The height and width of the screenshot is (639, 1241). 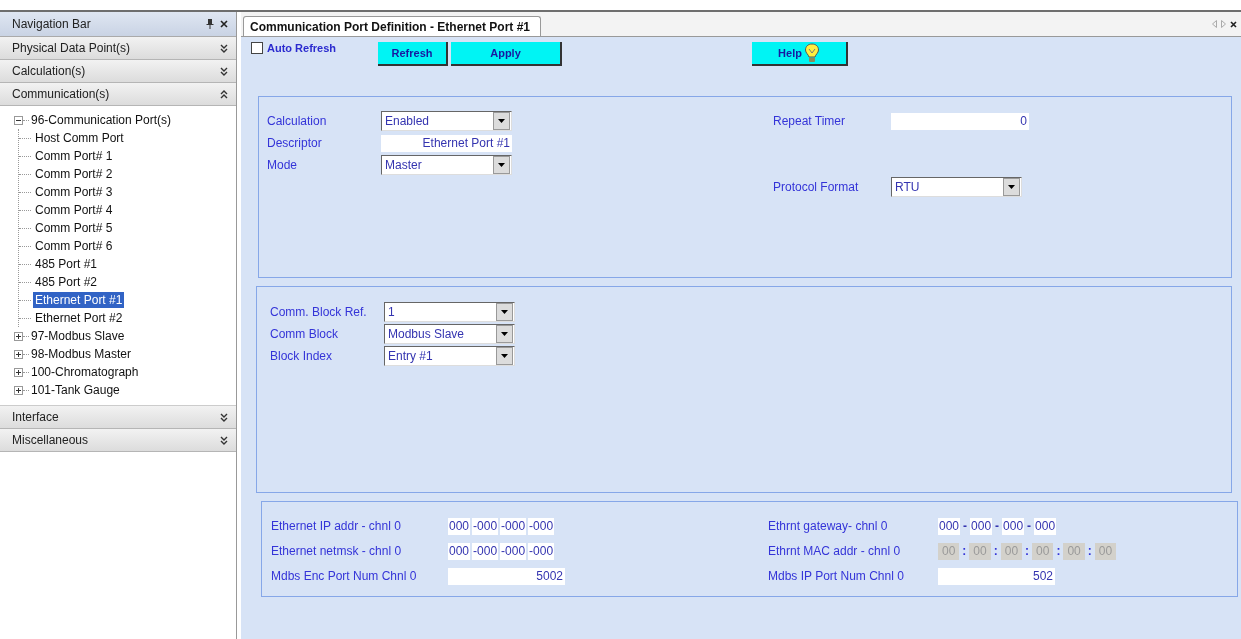 What do you see at coordinates (74, 192) in the screenshot?
I see `tree-item: Comm Port# 3` at bounding box center [74, 192].